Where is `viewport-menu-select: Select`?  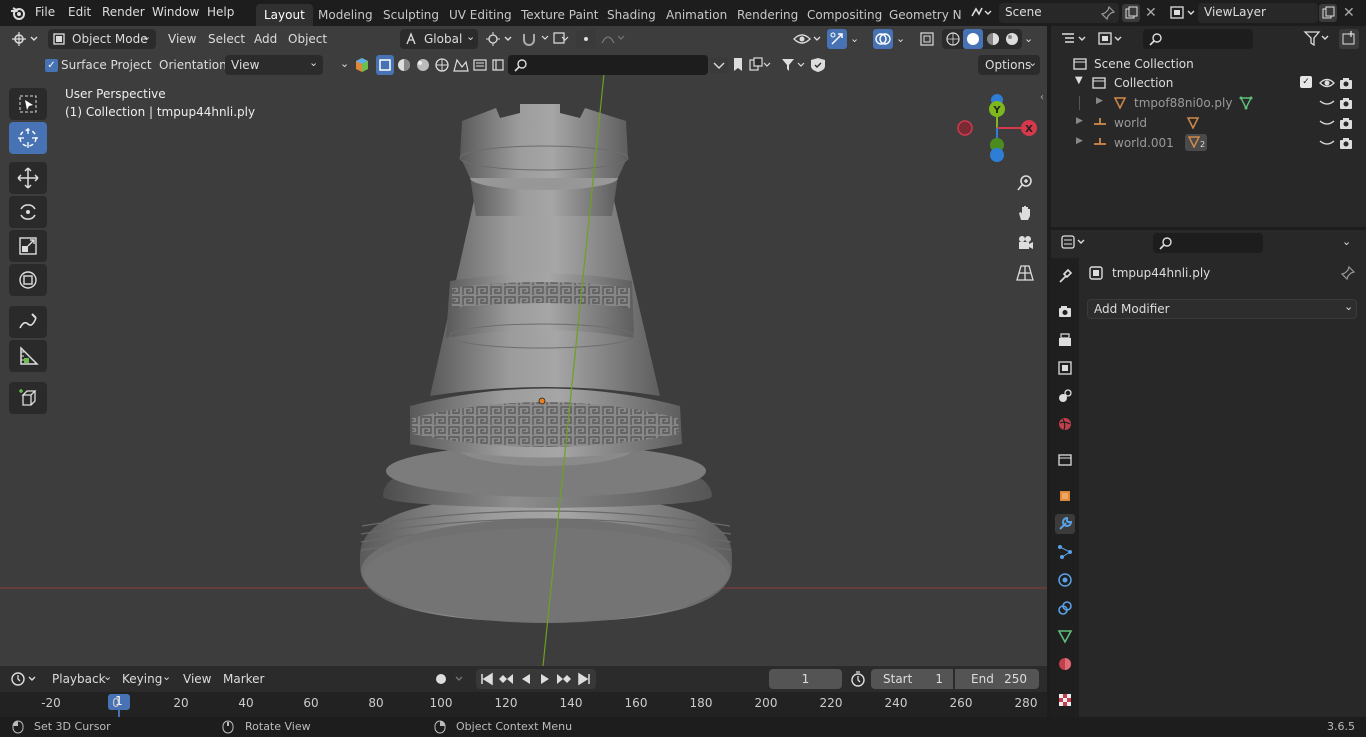
viewport-menu-select: Select is located at coordinates (226, 39).